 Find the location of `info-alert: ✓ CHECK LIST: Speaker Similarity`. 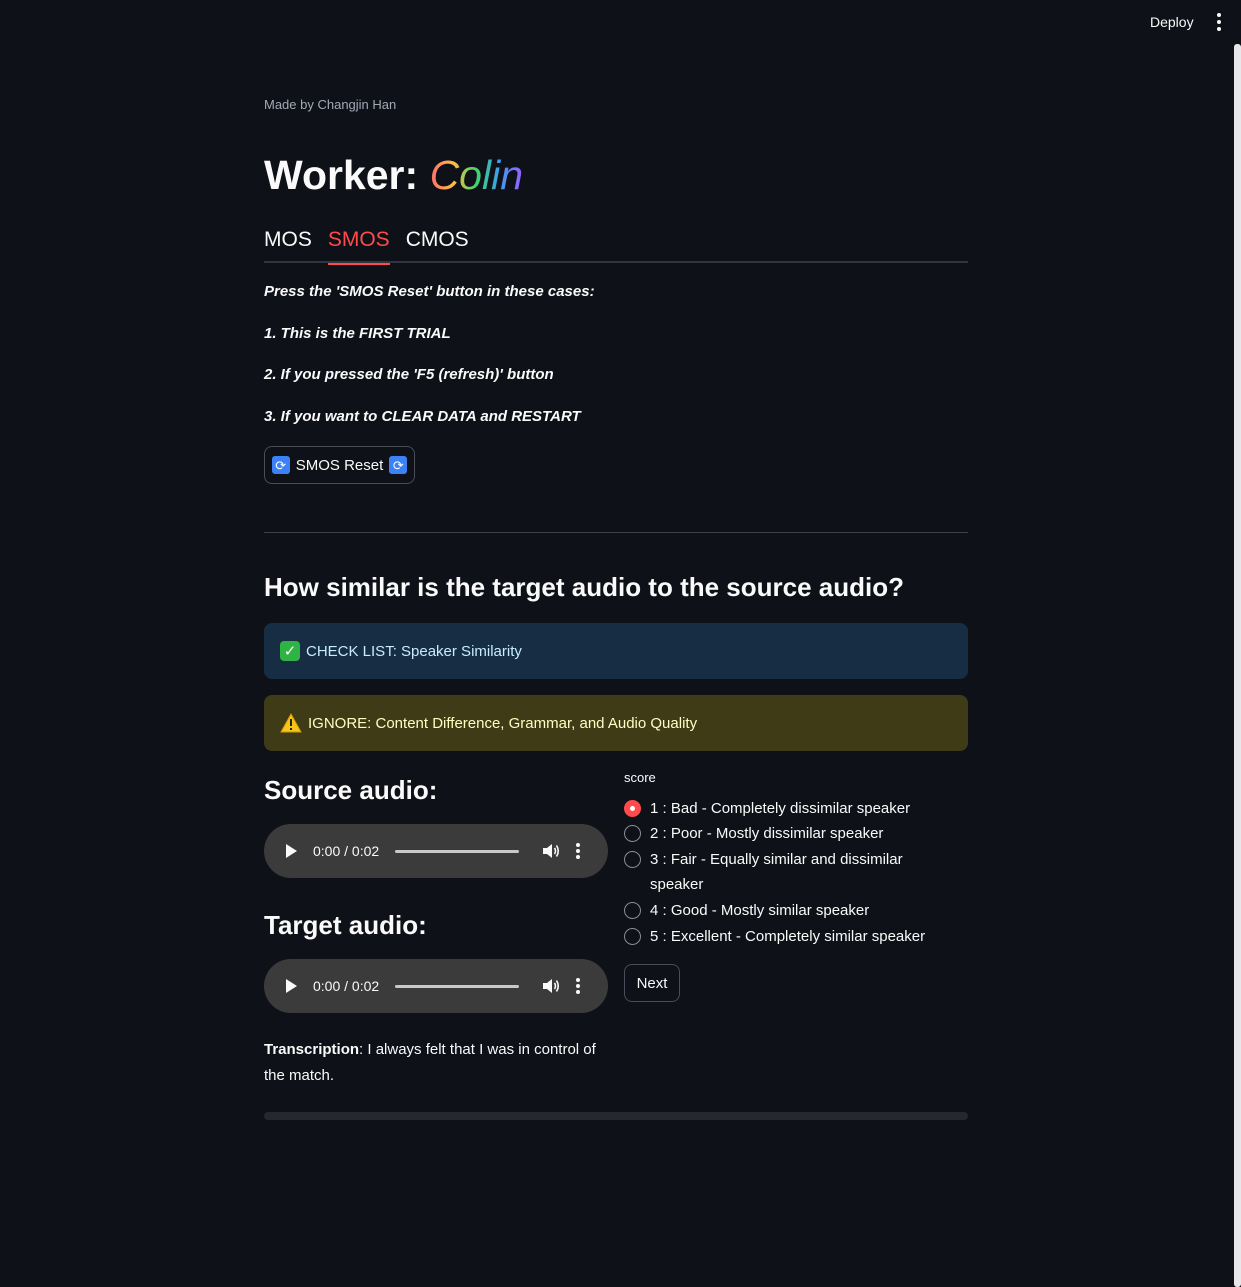

info-alert: ✓ CHECK LIST: Speaker Similarity is located at coordinates (616, 651).